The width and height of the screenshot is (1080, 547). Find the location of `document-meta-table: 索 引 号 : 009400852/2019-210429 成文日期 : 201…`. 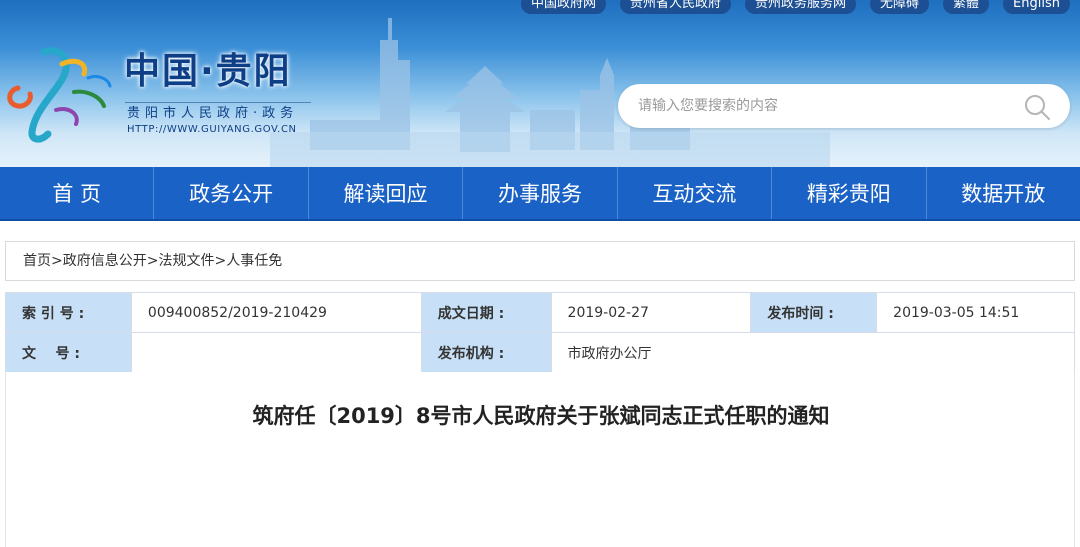

document-meta-table: 索 引 号 : 009400852/2019-210429 成文日期 : 201… is located at coordinates (540, 332).